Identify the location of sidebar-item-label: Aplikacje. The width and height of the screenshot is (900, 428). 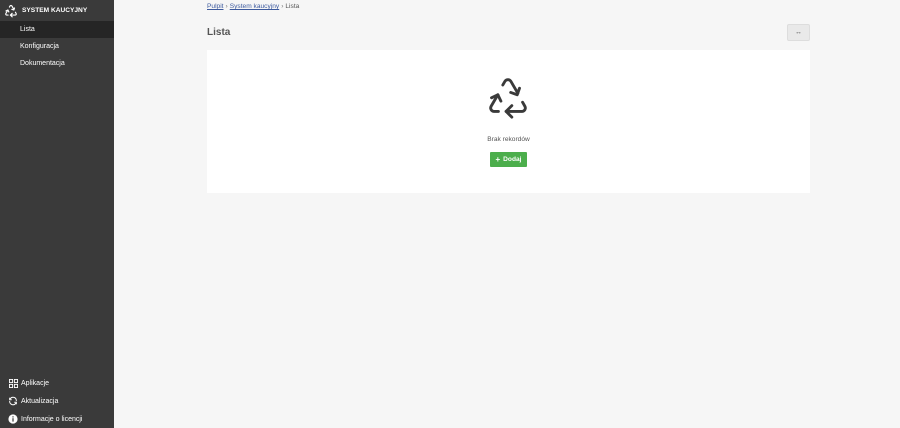
(35, 383).